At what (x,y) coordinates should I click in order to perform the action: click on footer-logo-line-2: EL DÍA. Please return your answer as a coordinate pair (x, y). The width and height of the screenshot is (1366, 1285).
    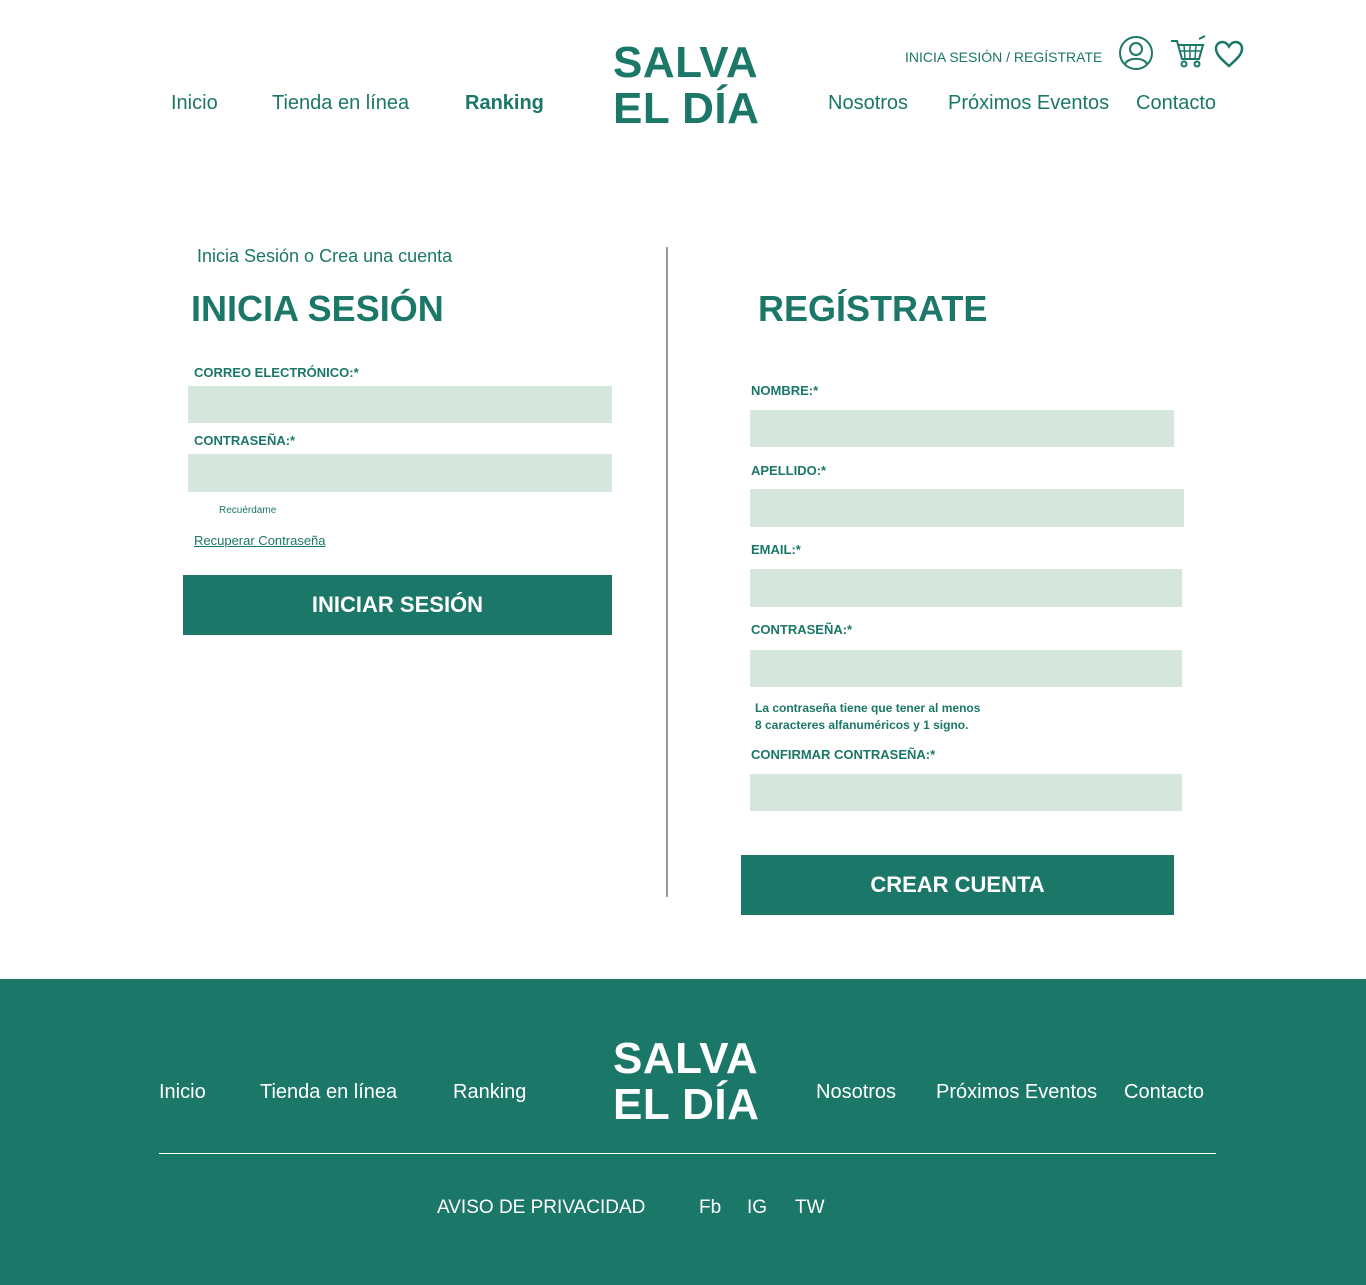
    Looking at the image, I should click on (686, 1104).